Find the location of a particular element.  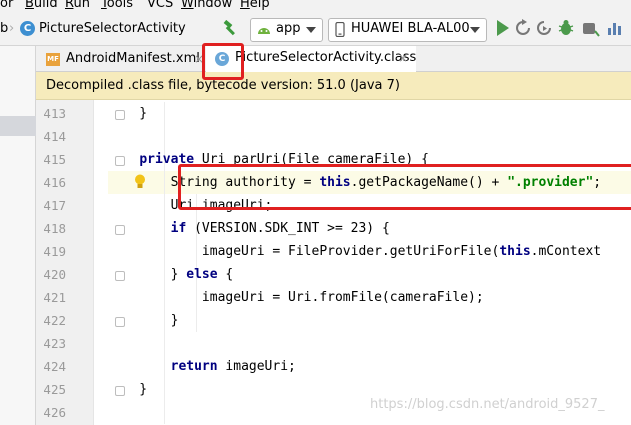

apply-changes-icon is located at coordinates (544, 28).